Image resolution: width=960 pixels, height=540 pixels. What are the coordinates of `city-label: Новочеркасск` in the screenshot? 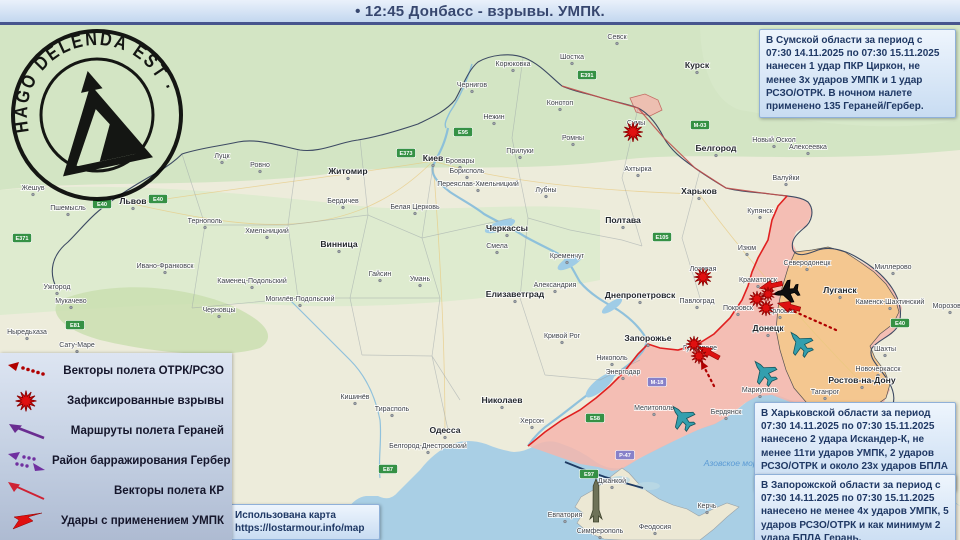 It's located at (879, 369).